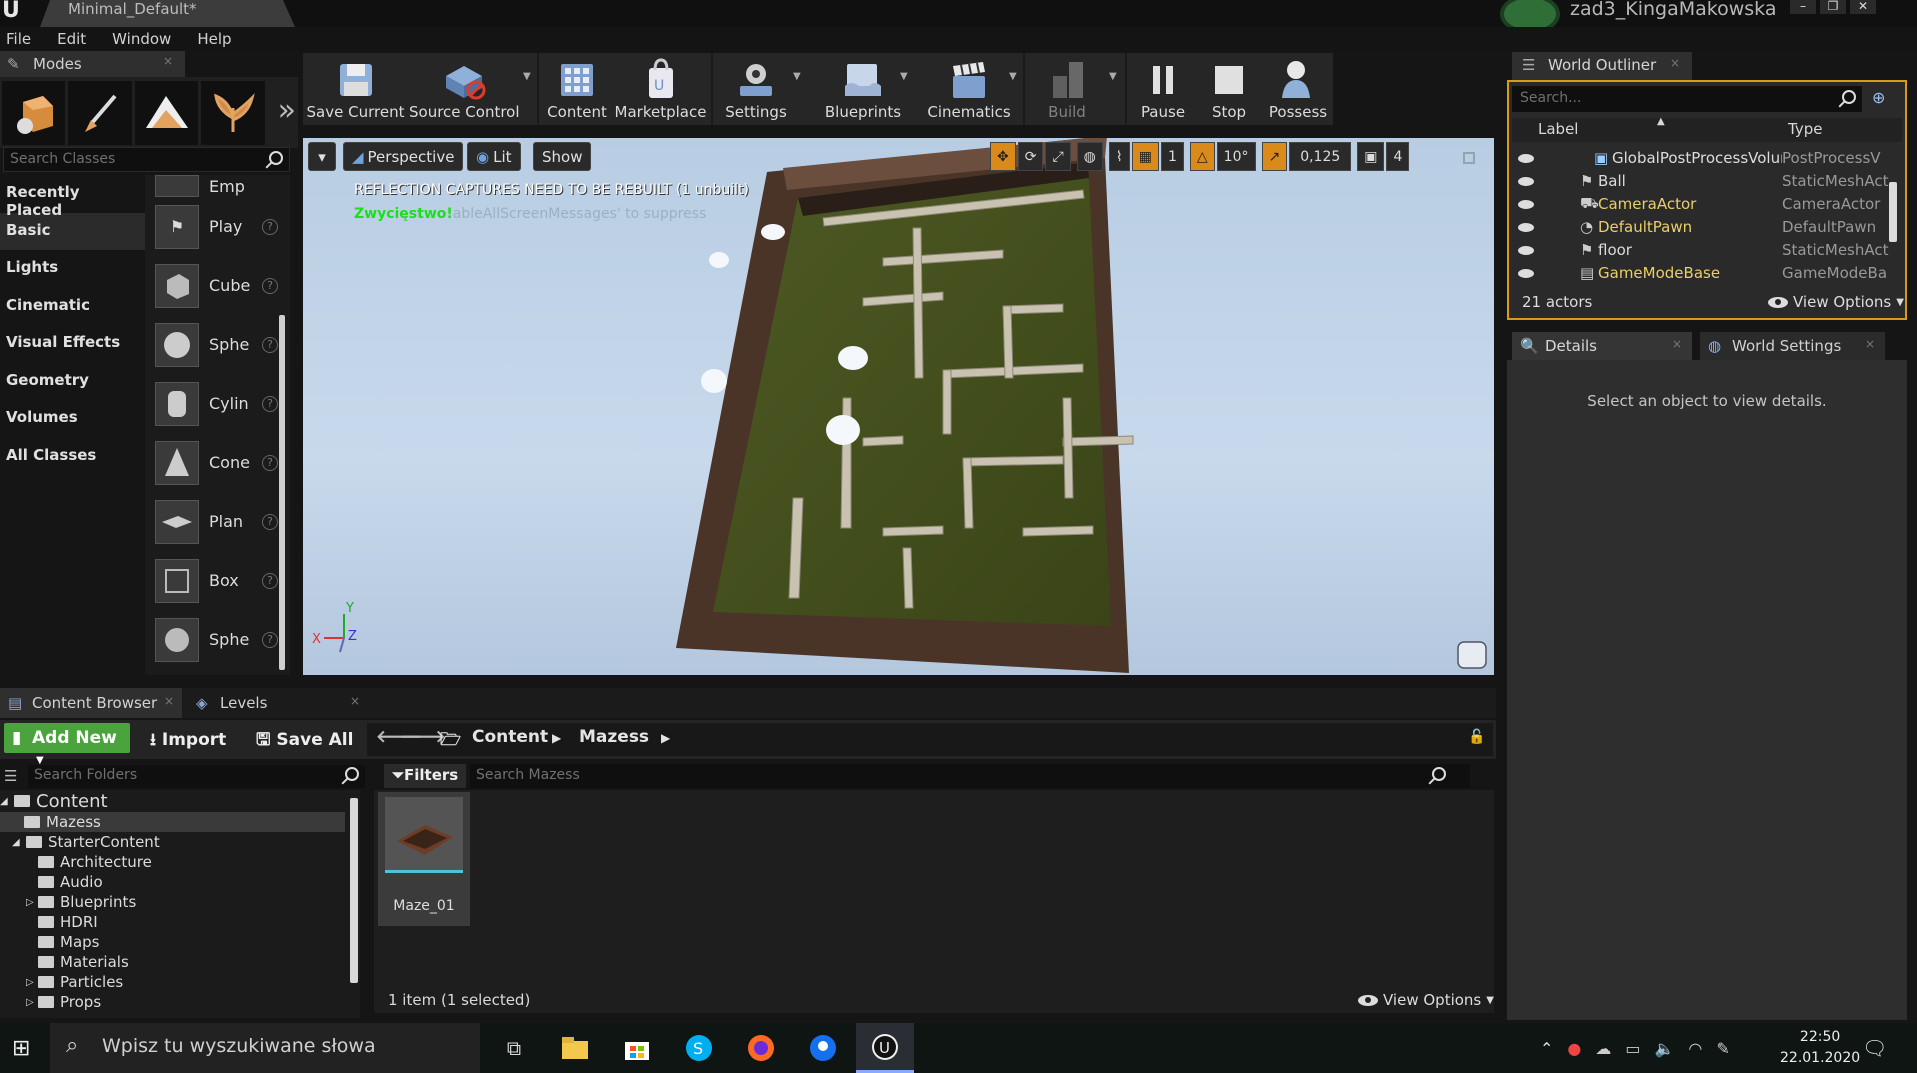 The image size is (1917, 1073). Describe the element at coordinates (1163, 89) in the screenshot. I see `pause-button: Pause` at that location.